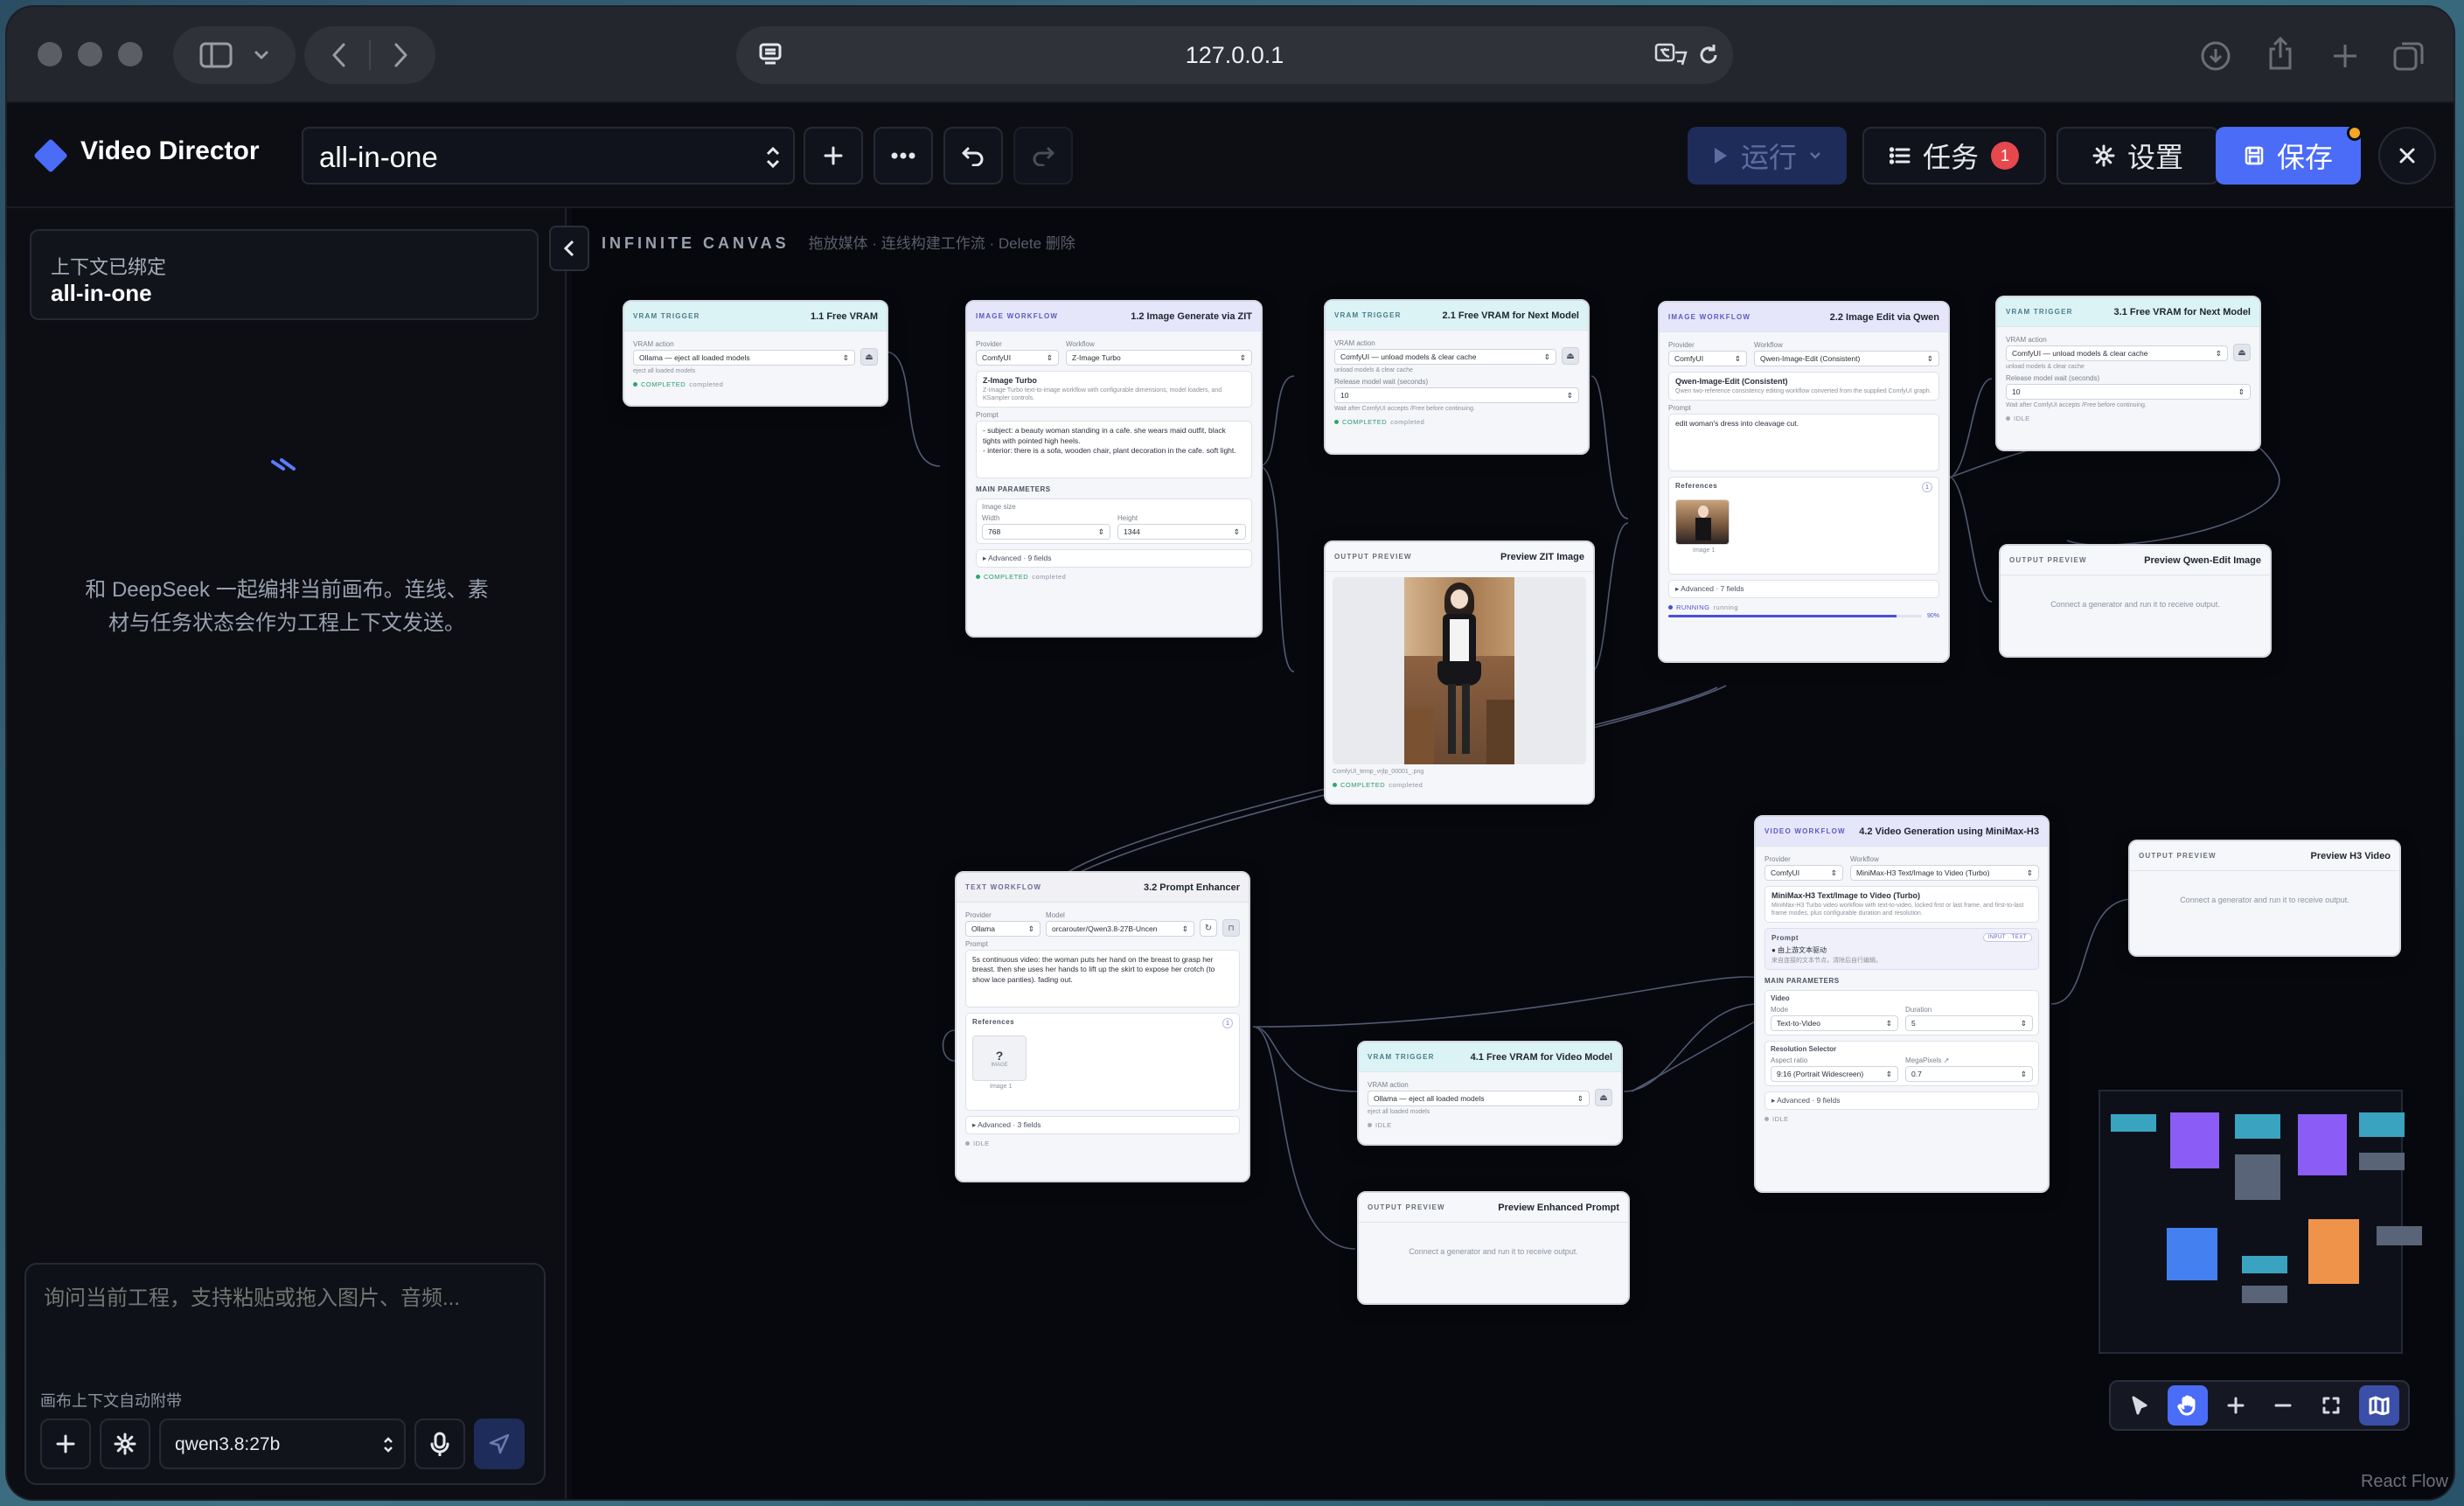 The image size is (2464, 1506). What do you see at coordinates (1969, 1075) in the screenshot?
I see `megapixels-input: 0.7 ⇕` at bounding box center [1969, 1075].